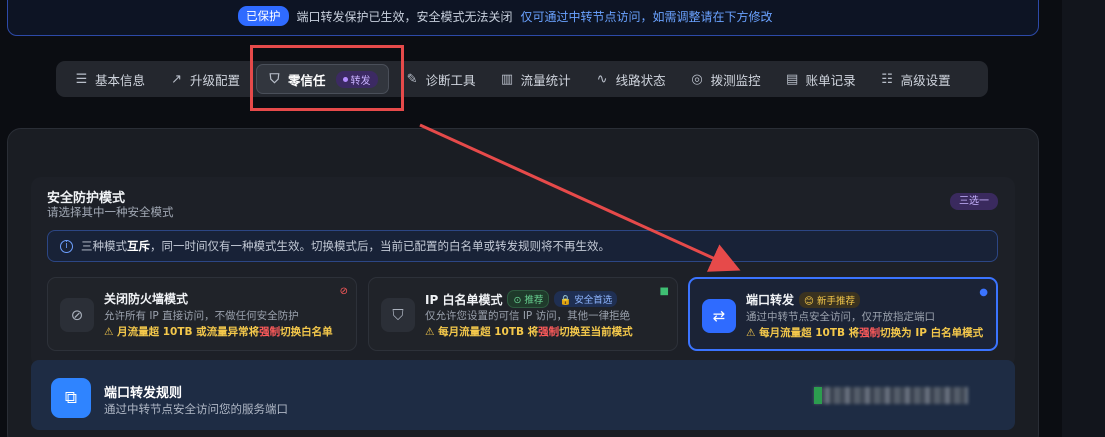 This screenshot has width=1105, height=437. Describe the element at coordinates (830, 80) in the screenshot. I see `tab-label: 账单记录` at that location.